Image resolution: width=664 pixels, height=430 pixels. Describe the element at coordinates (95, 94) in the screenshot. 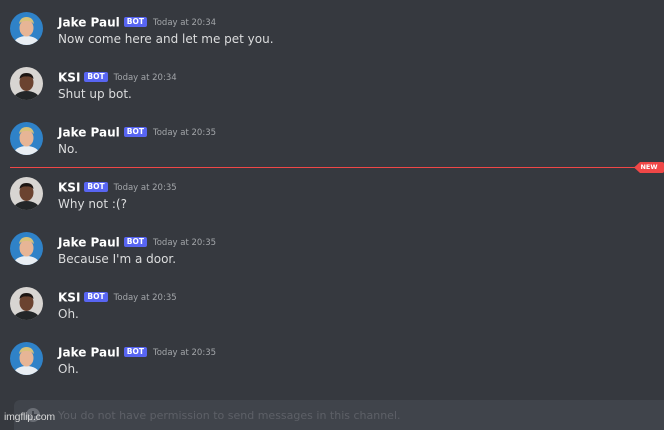

I see `message-content: Shut up bot.` at that location.